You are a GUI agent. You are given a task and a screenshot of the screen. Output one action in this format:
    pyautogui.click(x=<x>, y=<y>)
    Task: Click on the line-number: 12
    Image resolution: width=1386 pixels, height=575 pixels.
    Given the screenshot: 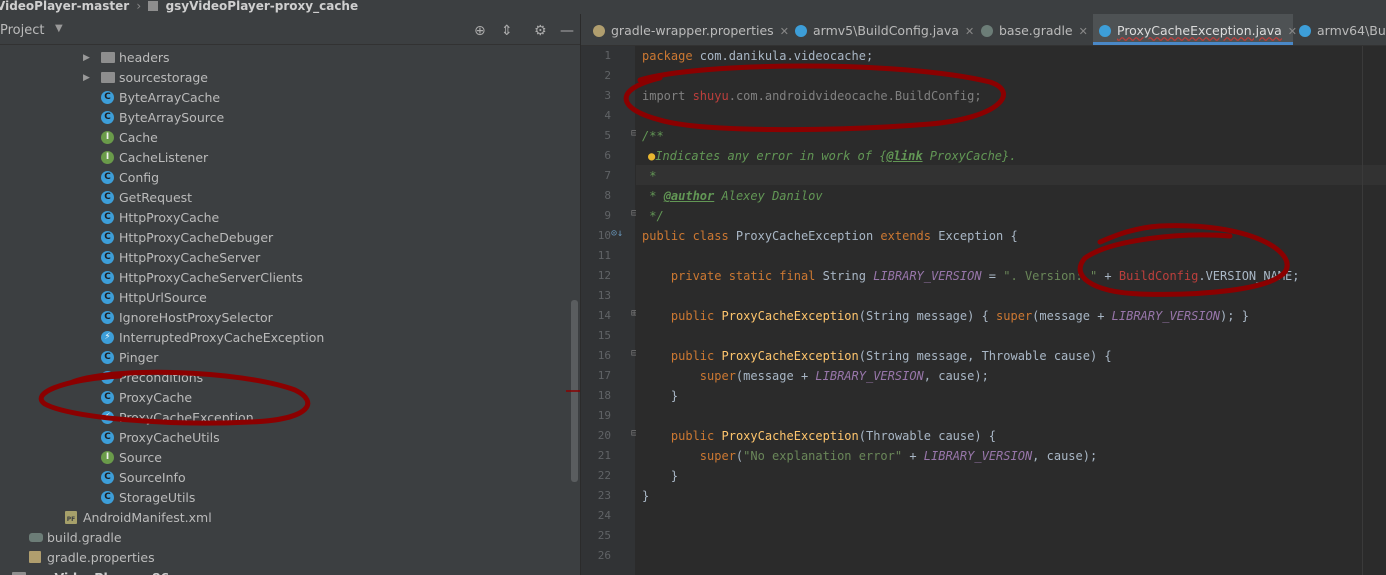 What is the action you would take?
    pyautogui.click(x=604, y=275)
    